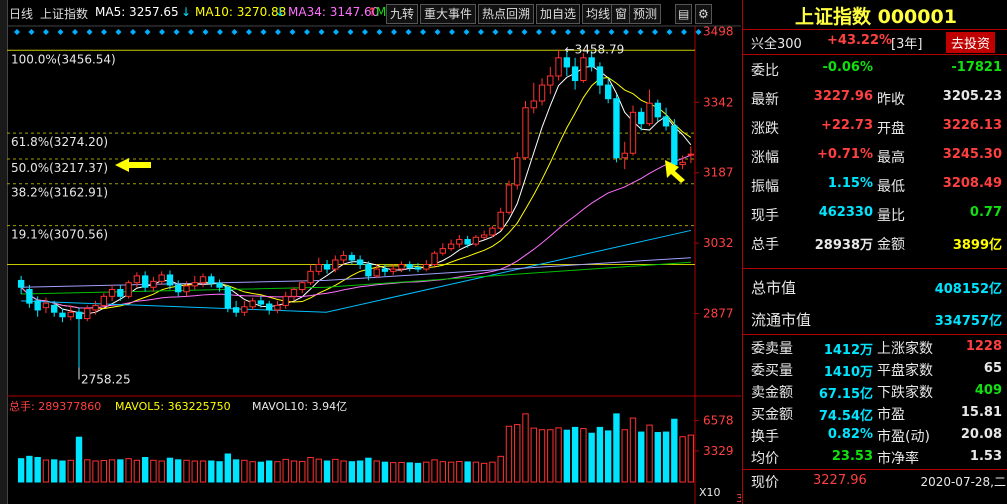  What do you see at coordinates (905, 371) in the screenshot?
I see `quote-label: 平盘家数` at bounding box center [905, 371].